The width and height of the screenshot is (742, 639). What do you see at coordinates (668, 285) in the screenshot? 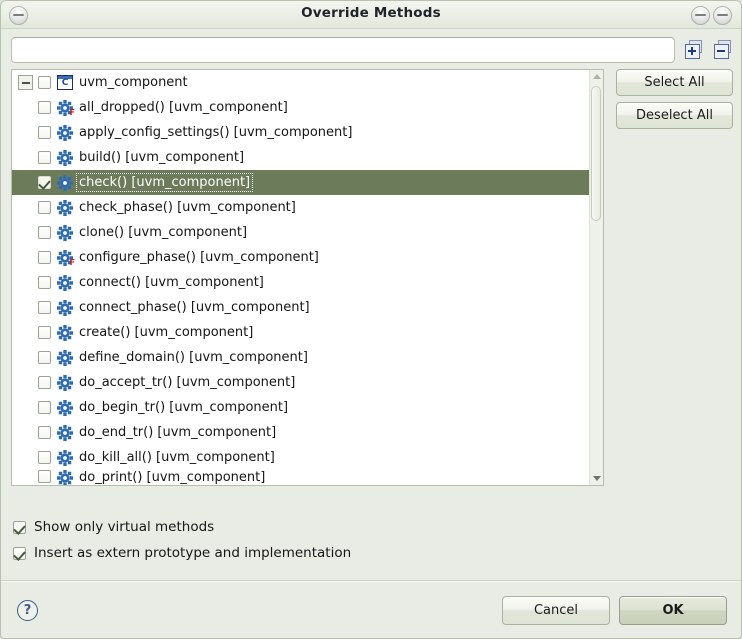
I see `tree-side-buttons: Select All Deselect All` at bounding box center [668, 285].